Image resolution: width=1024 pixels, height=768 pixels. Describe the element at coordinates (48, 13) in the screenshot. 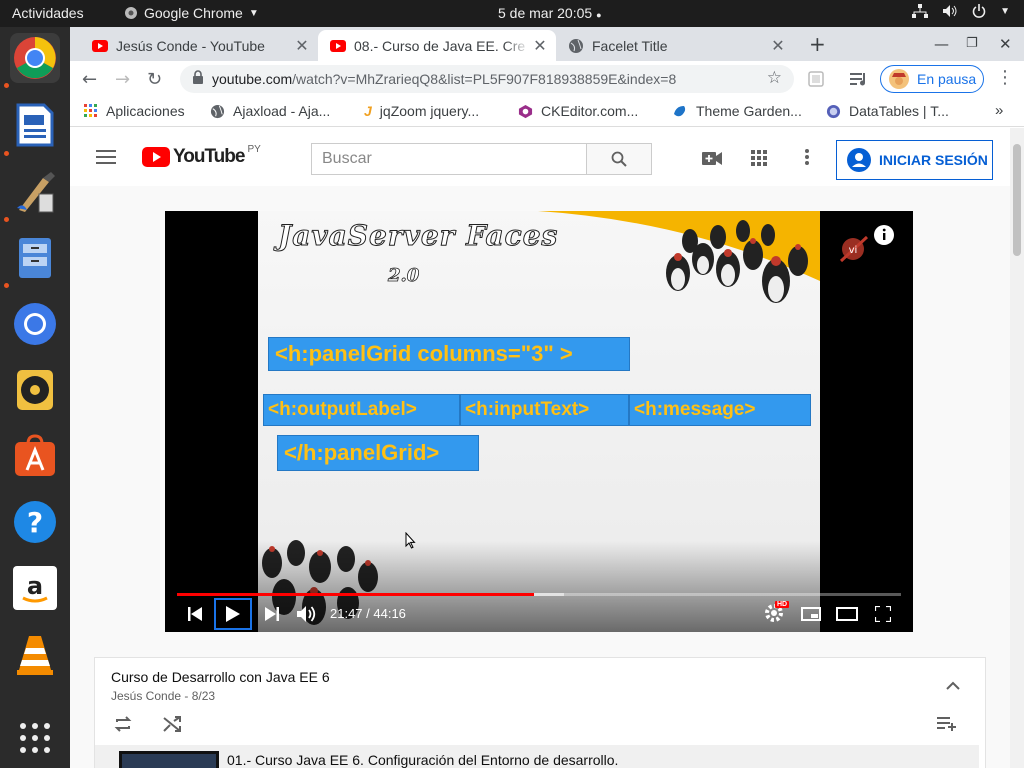

I see `activities-button: Actividades` at that location.